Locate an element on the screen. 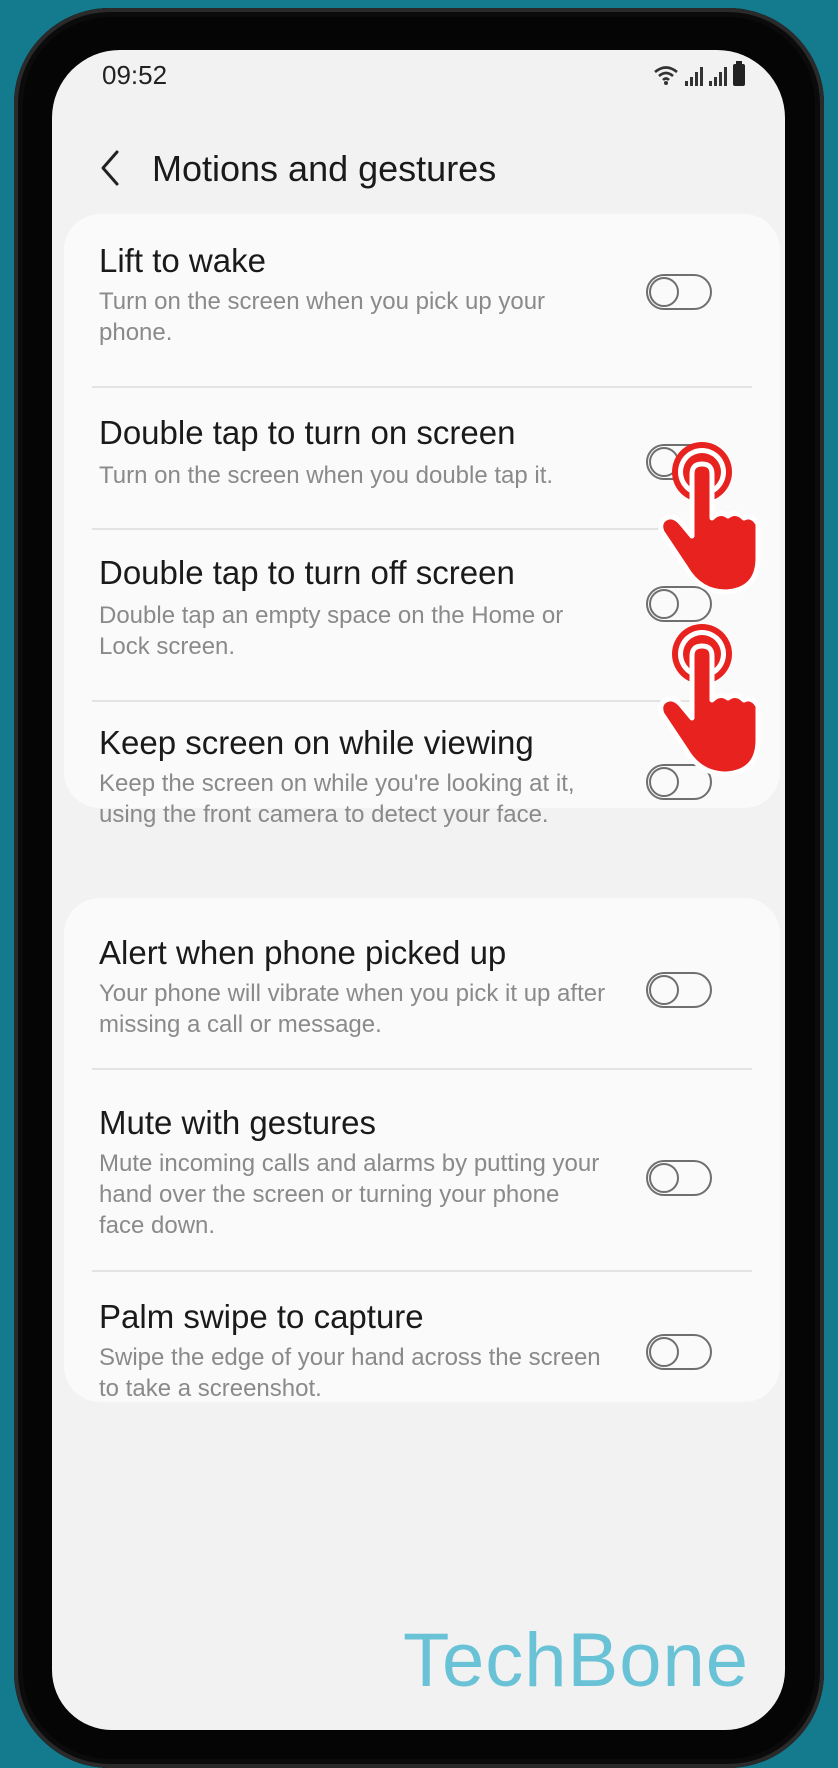  mute-gestures-toggle is located at coordinates (679, 1178).